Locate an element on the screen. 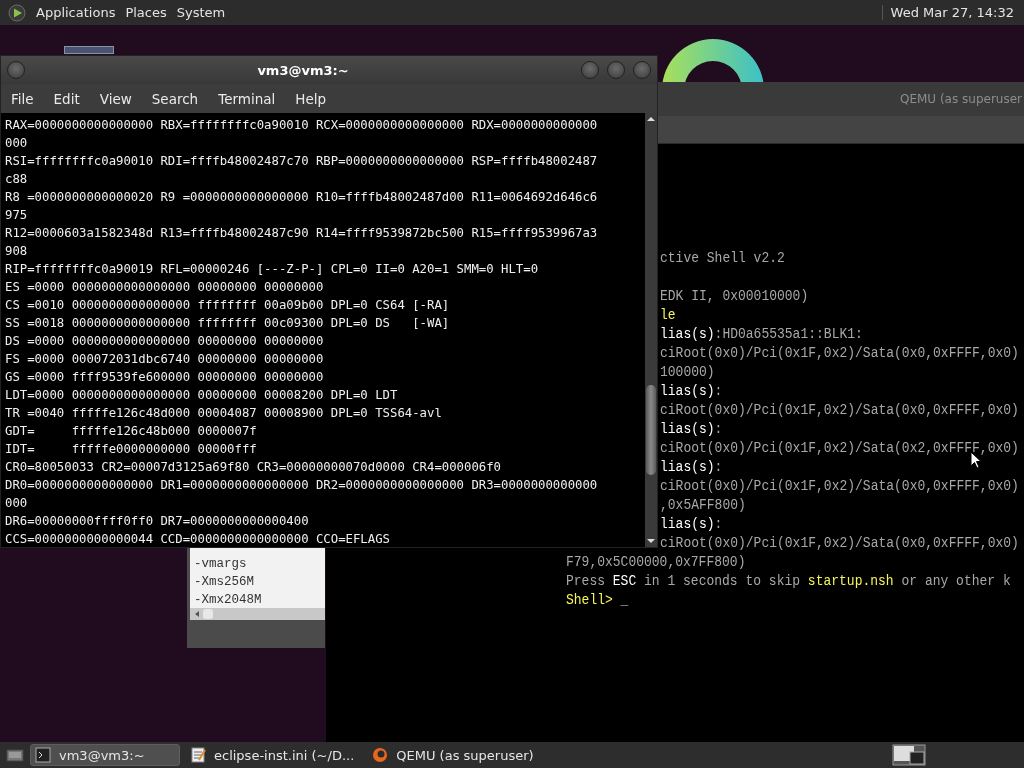 This screenshot has width=1024, height=768. terminal-line: R8 =0000000000000020 R9 =0000000000000000 R10=ffffb48002487d00 R11=0064692d646c6 is located at coordinates (302, 197).